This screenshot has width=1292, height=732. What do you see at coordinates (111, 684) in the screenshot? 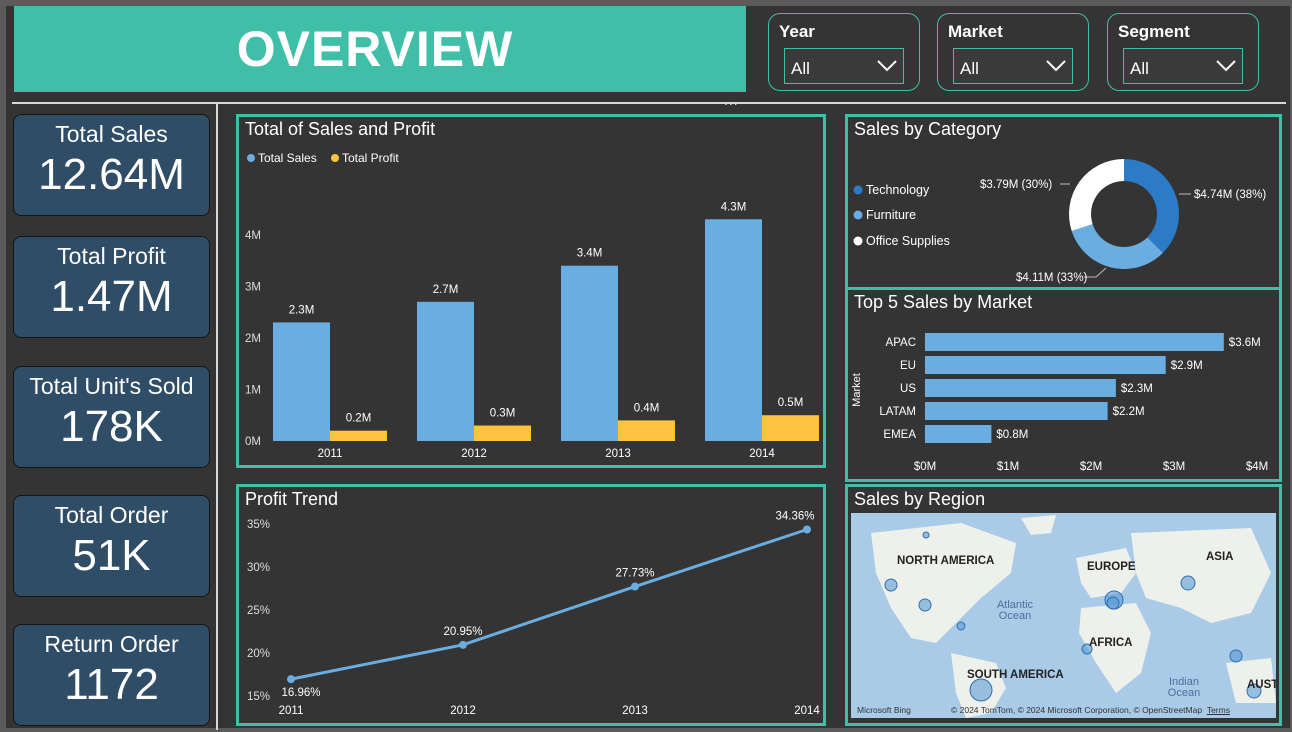
I see `kpi-value: 1172` at bounding box center [111, 684].